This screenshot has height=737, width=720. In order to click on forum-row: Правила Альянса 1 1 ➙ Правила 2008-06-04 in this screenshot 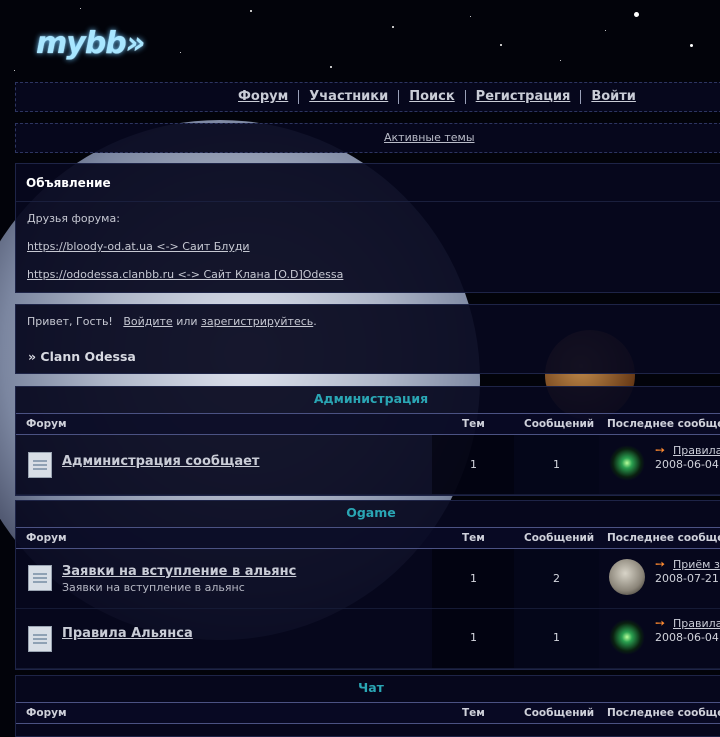, I will do `click(368, 639)`.